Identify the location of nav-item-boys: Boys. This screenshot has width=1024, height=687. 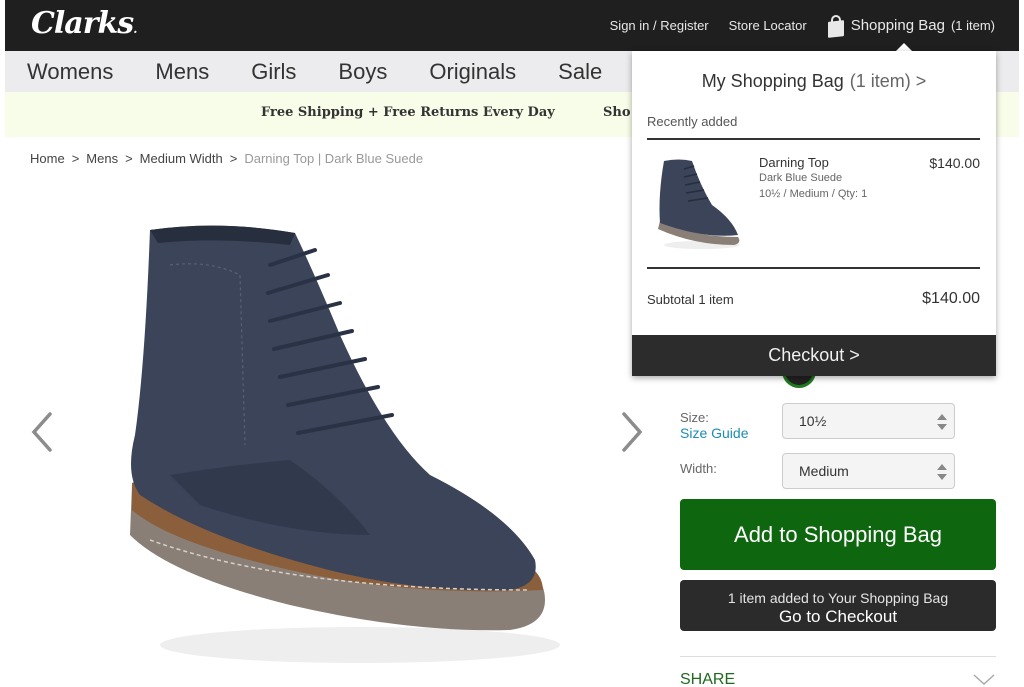
(362, 72).